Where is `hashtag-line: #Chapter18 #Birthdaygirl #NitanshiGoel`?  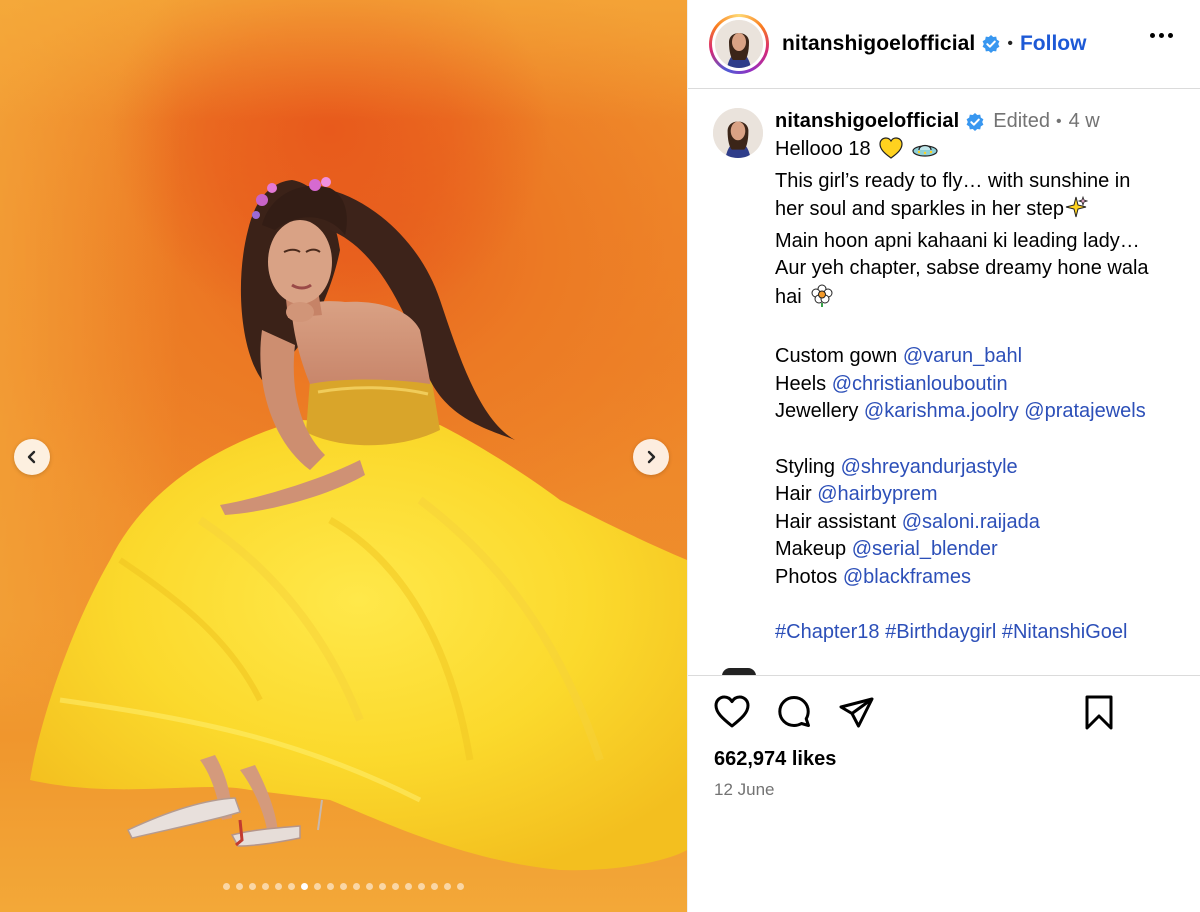 hashtag-line: #Chapter18 #Birthdaygirl #NitanshiGoel is located at coordinates (980, 633).